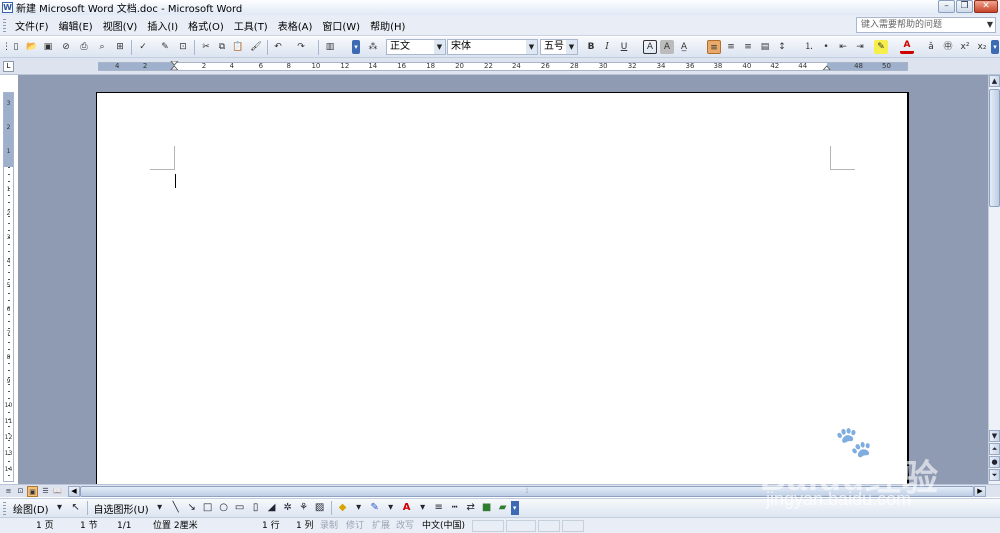 This screenshot has width=1000, height=533. I want to click on scale-icon: A̲, so click(684, 47).